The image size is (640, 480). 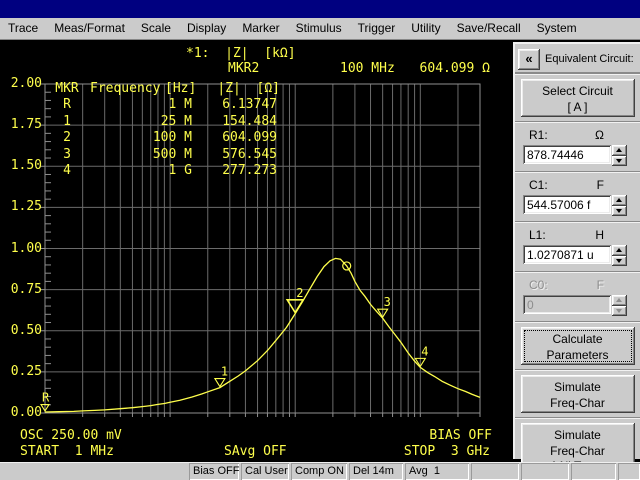 What do you see at coordinates (377, 28) in the screenshot?
I see `menu-trigger: Trigger` at bounding box center [377, 28].